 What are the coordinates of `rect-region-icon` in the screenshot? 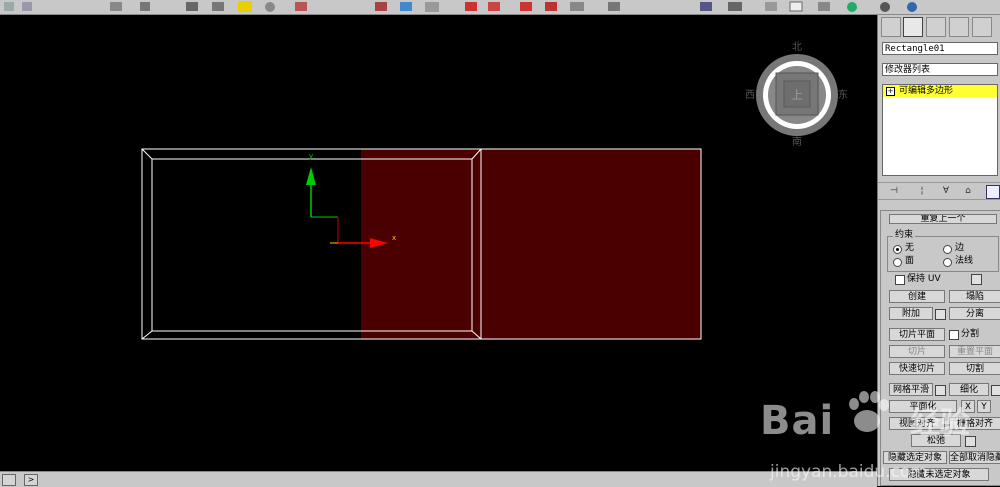 It's located at (192, 6).